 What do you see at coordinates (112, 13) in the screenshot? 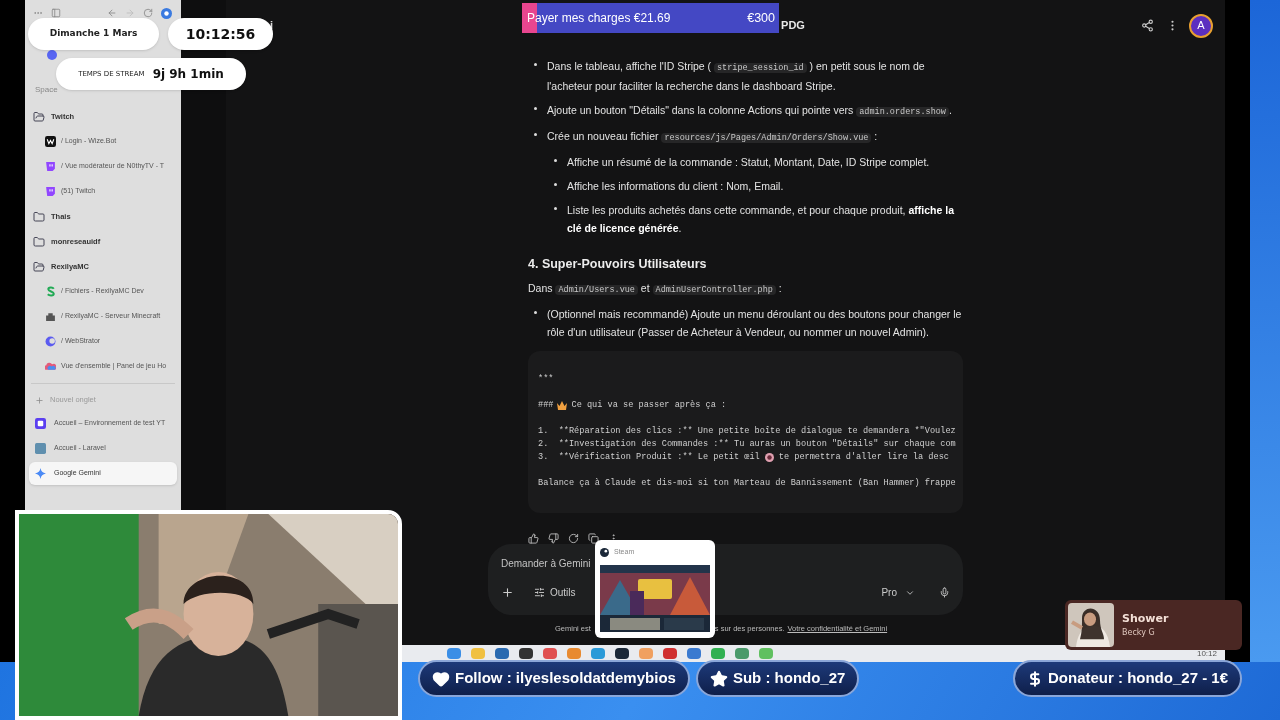
I see `back-icon` at bounding box center [112, 13].